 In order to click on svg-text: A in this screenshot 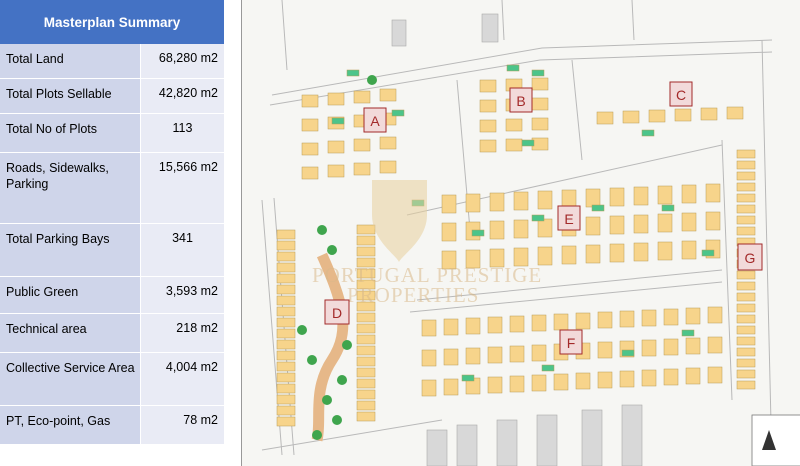, I will do `click(375, 121)`.